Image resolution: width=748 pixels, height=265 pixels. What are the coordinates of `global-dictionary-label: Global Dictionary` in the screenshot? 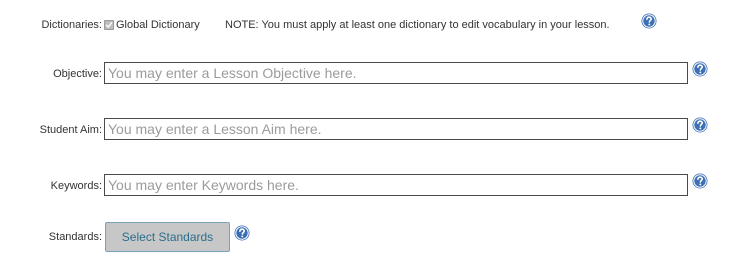 It's located at (158, 25).